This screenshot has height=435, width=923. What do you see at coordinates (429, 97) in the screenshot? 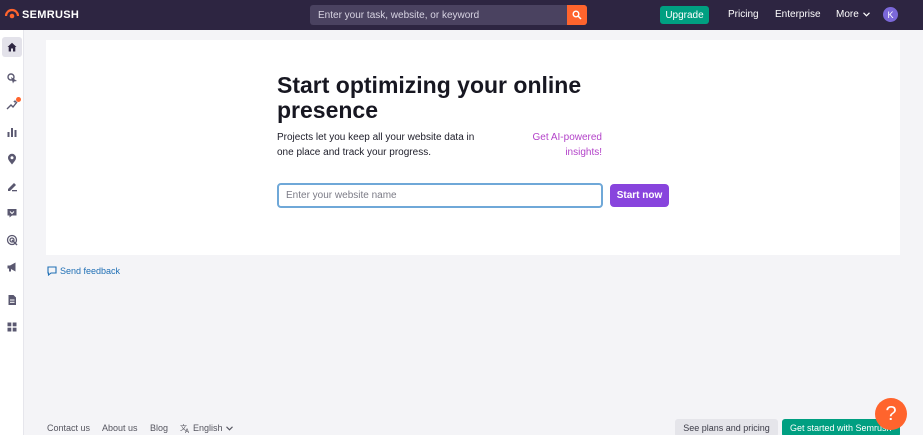
I see `page-title: Start optimizing your online presence` at bounding box center [429, 97].